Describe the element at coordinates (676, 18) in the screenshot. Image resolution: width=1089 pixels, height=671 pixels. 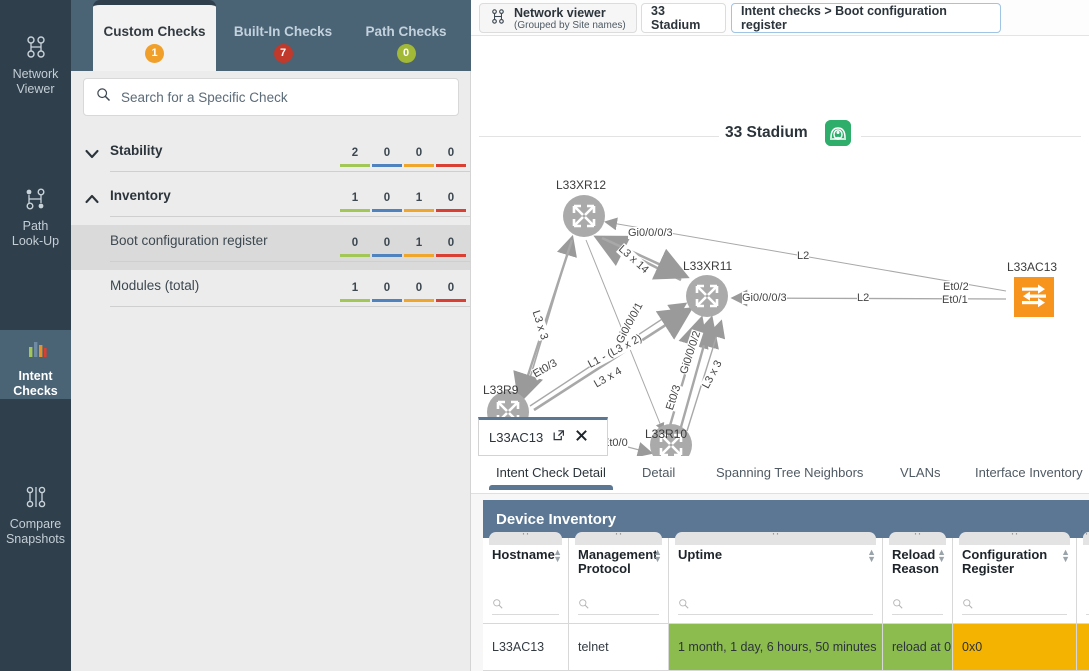
I see `breadcrumb-title: 33 Stadium` at that location.